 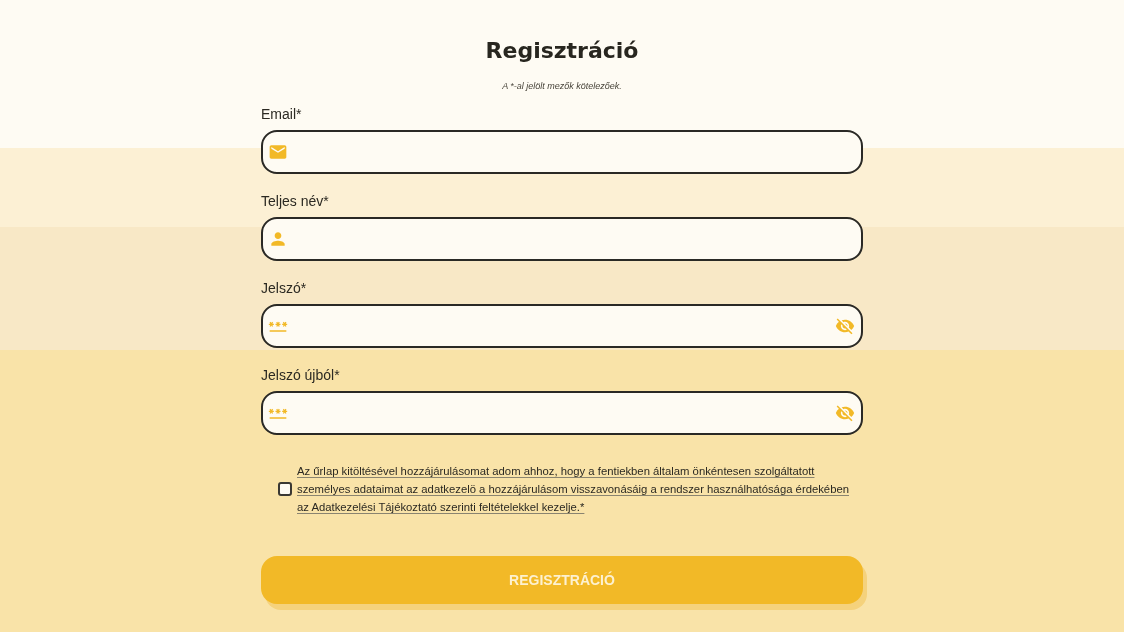 What do you see at coordinates (285, 489) in the screenshot?
I see `consent-checkbox` at bounding box center [285, 489].